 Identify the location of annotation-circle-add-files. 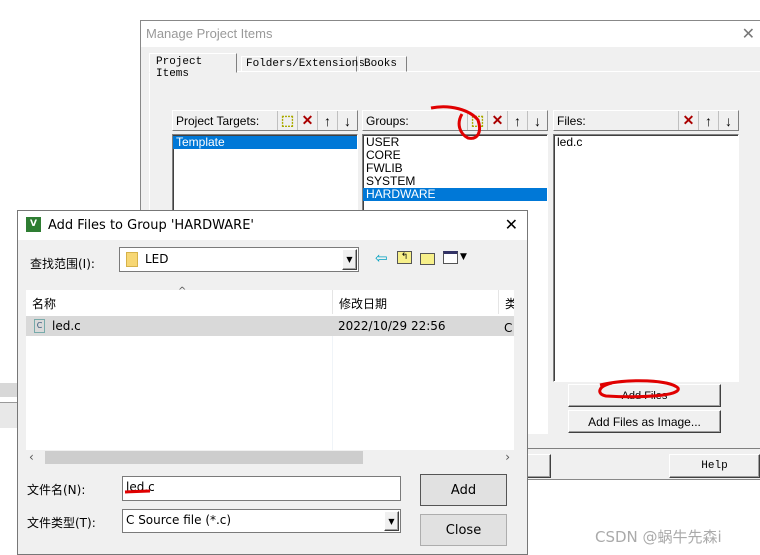
(639, 389).